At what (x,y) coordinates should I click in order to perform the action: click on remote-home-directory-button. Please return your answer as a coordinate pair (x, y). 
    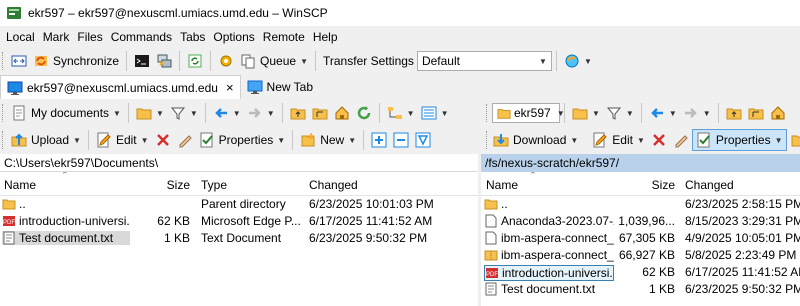
    Looking at the image, I should click on (778, 113).